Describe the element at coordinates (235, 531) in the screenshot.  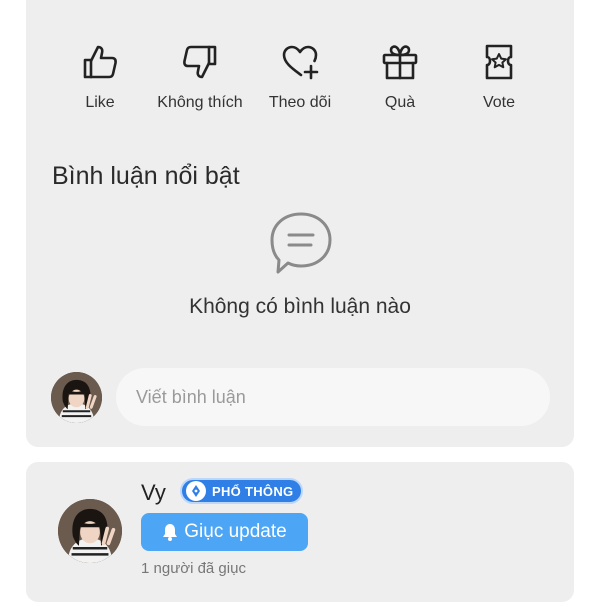
I see `urge-update-label: Giục update` at that location.